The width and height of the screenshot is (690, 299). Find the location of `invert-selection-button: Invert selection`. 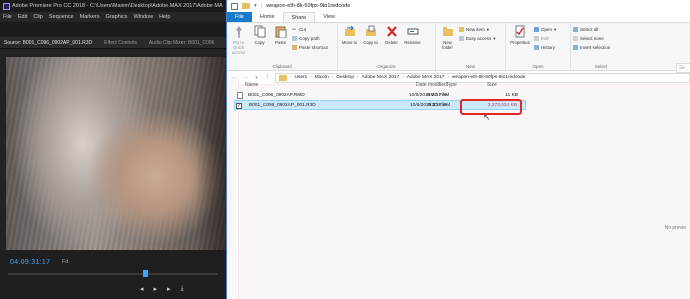

invert-selection-button: Invert selection is located at coordinates (591, 47).